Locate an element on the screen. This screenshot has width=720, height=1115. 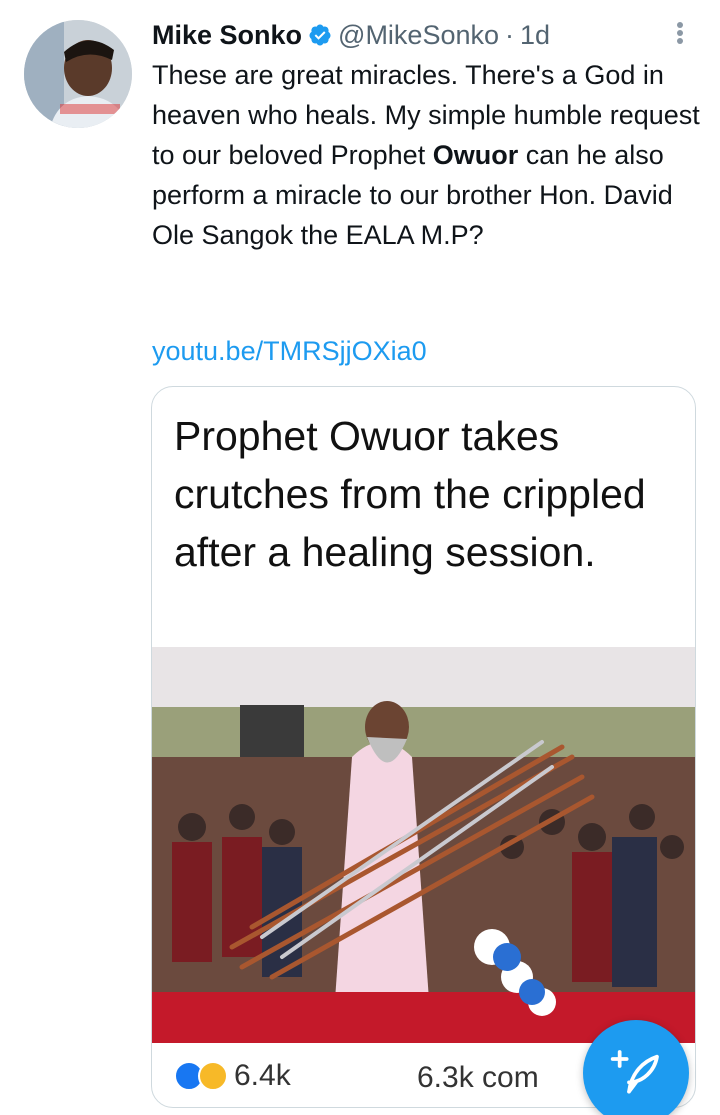
reactions-count: 6.4k is located at coordinates (262, 1075).